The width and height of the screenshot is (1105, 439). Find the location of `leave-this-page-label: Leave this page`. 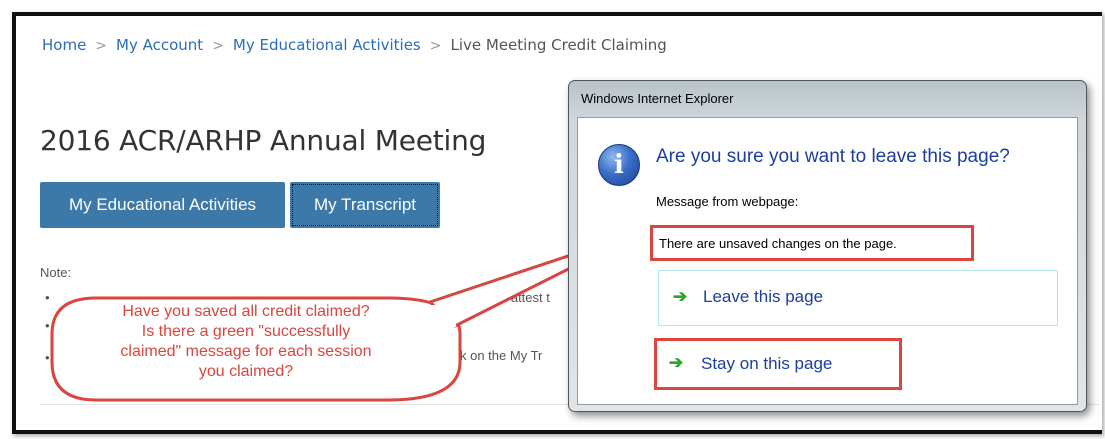

leave-this-page-label: Leave this page is located at coordinates (763, 296).